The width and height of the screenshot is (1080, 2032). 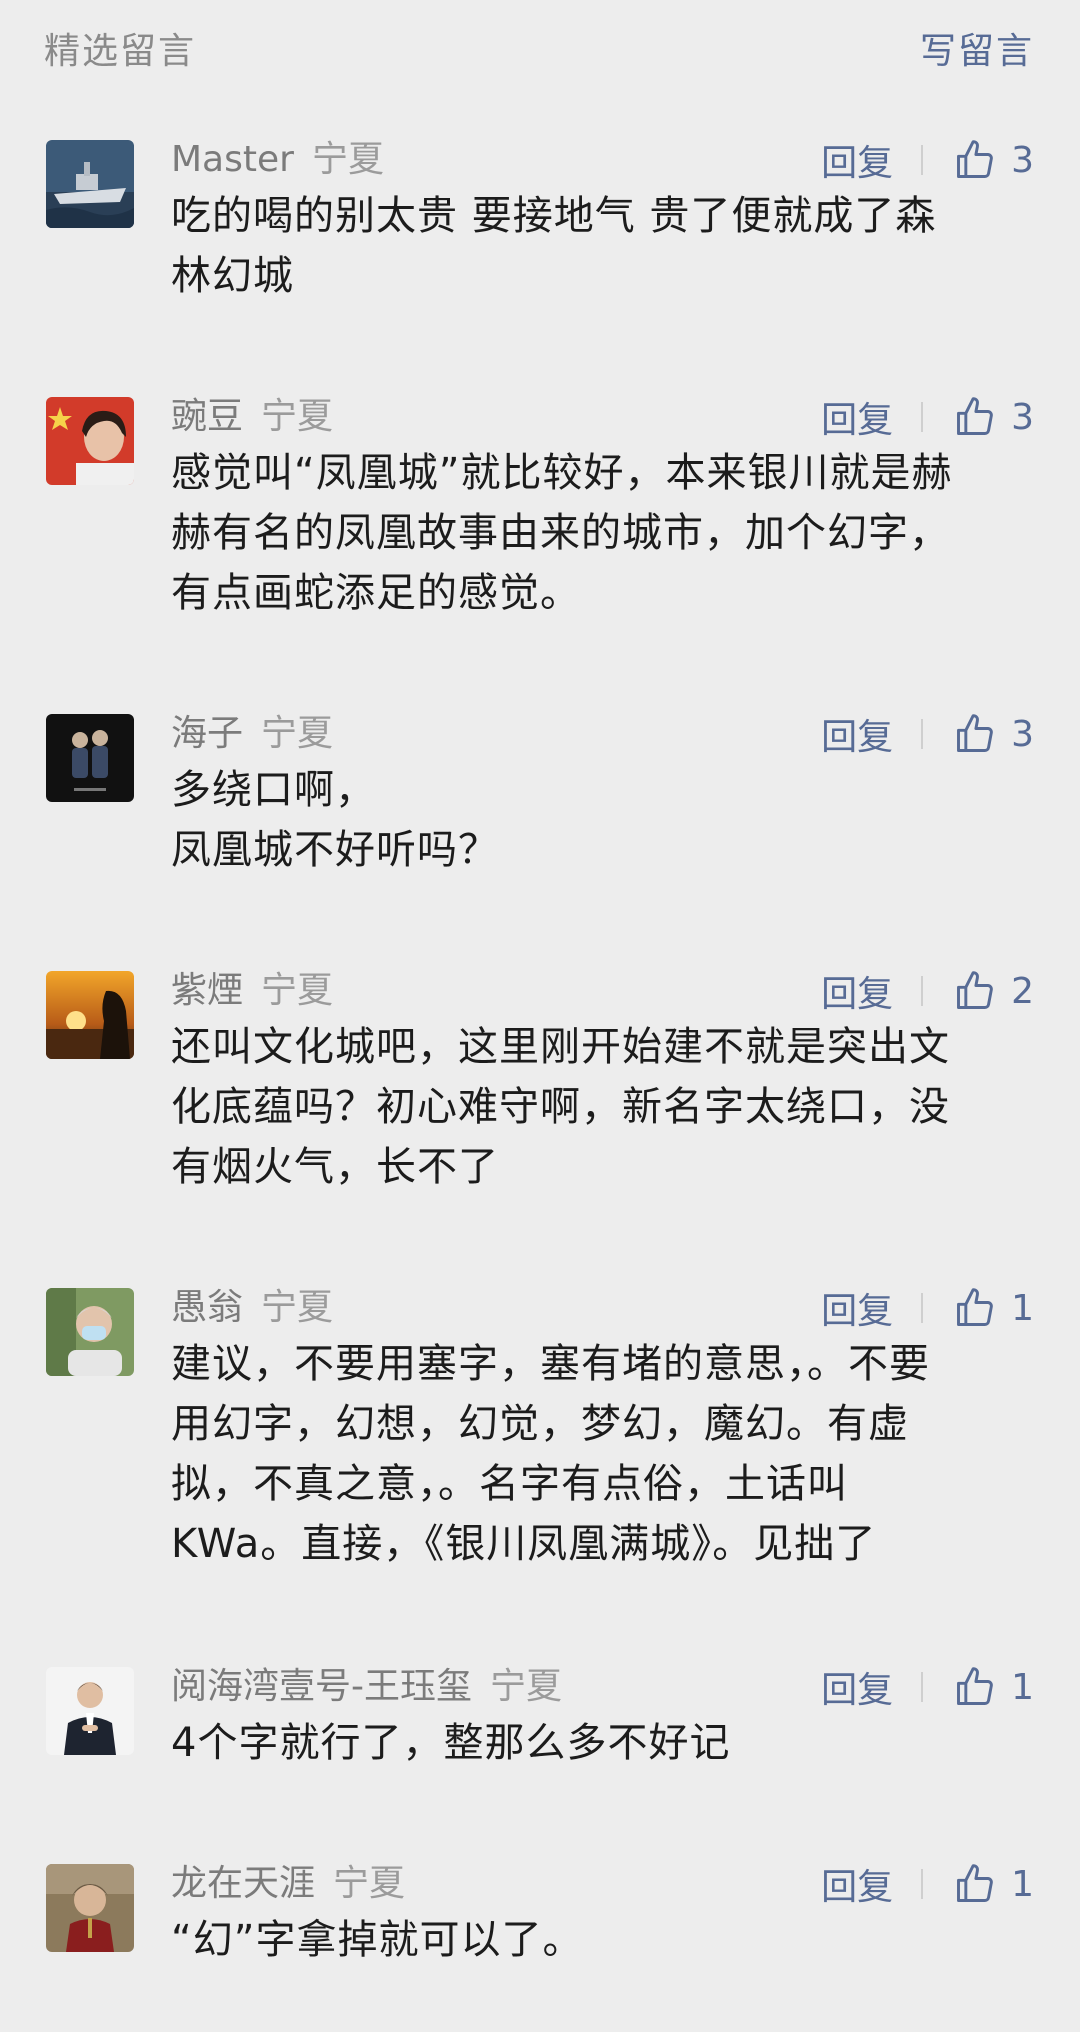 I want to click on comment-text: 多绕口啊， 凤凰城不好听吗？, so click(x=335, y=820).